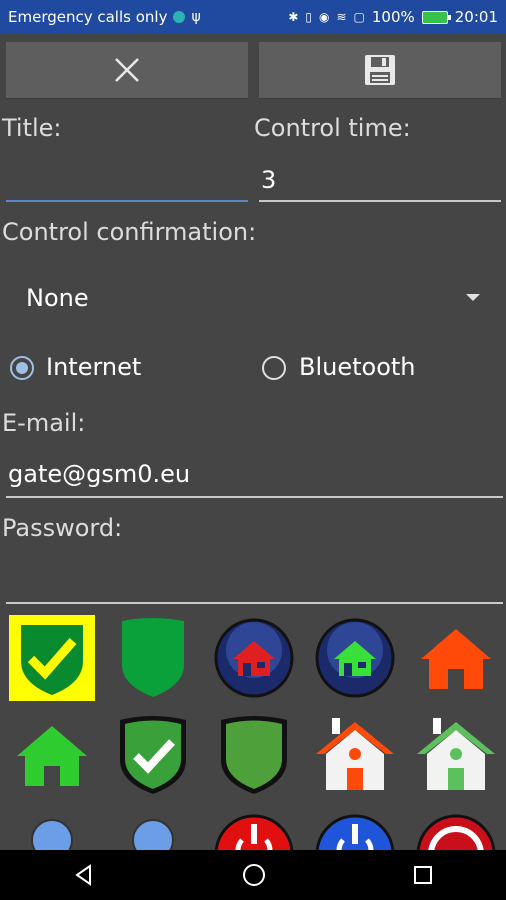 The width and height of the screenshot is (506, 900). Describe the element at coordinates (293, 17) in the screenshot. I see `bluetooth-icon: ✱` at that location.